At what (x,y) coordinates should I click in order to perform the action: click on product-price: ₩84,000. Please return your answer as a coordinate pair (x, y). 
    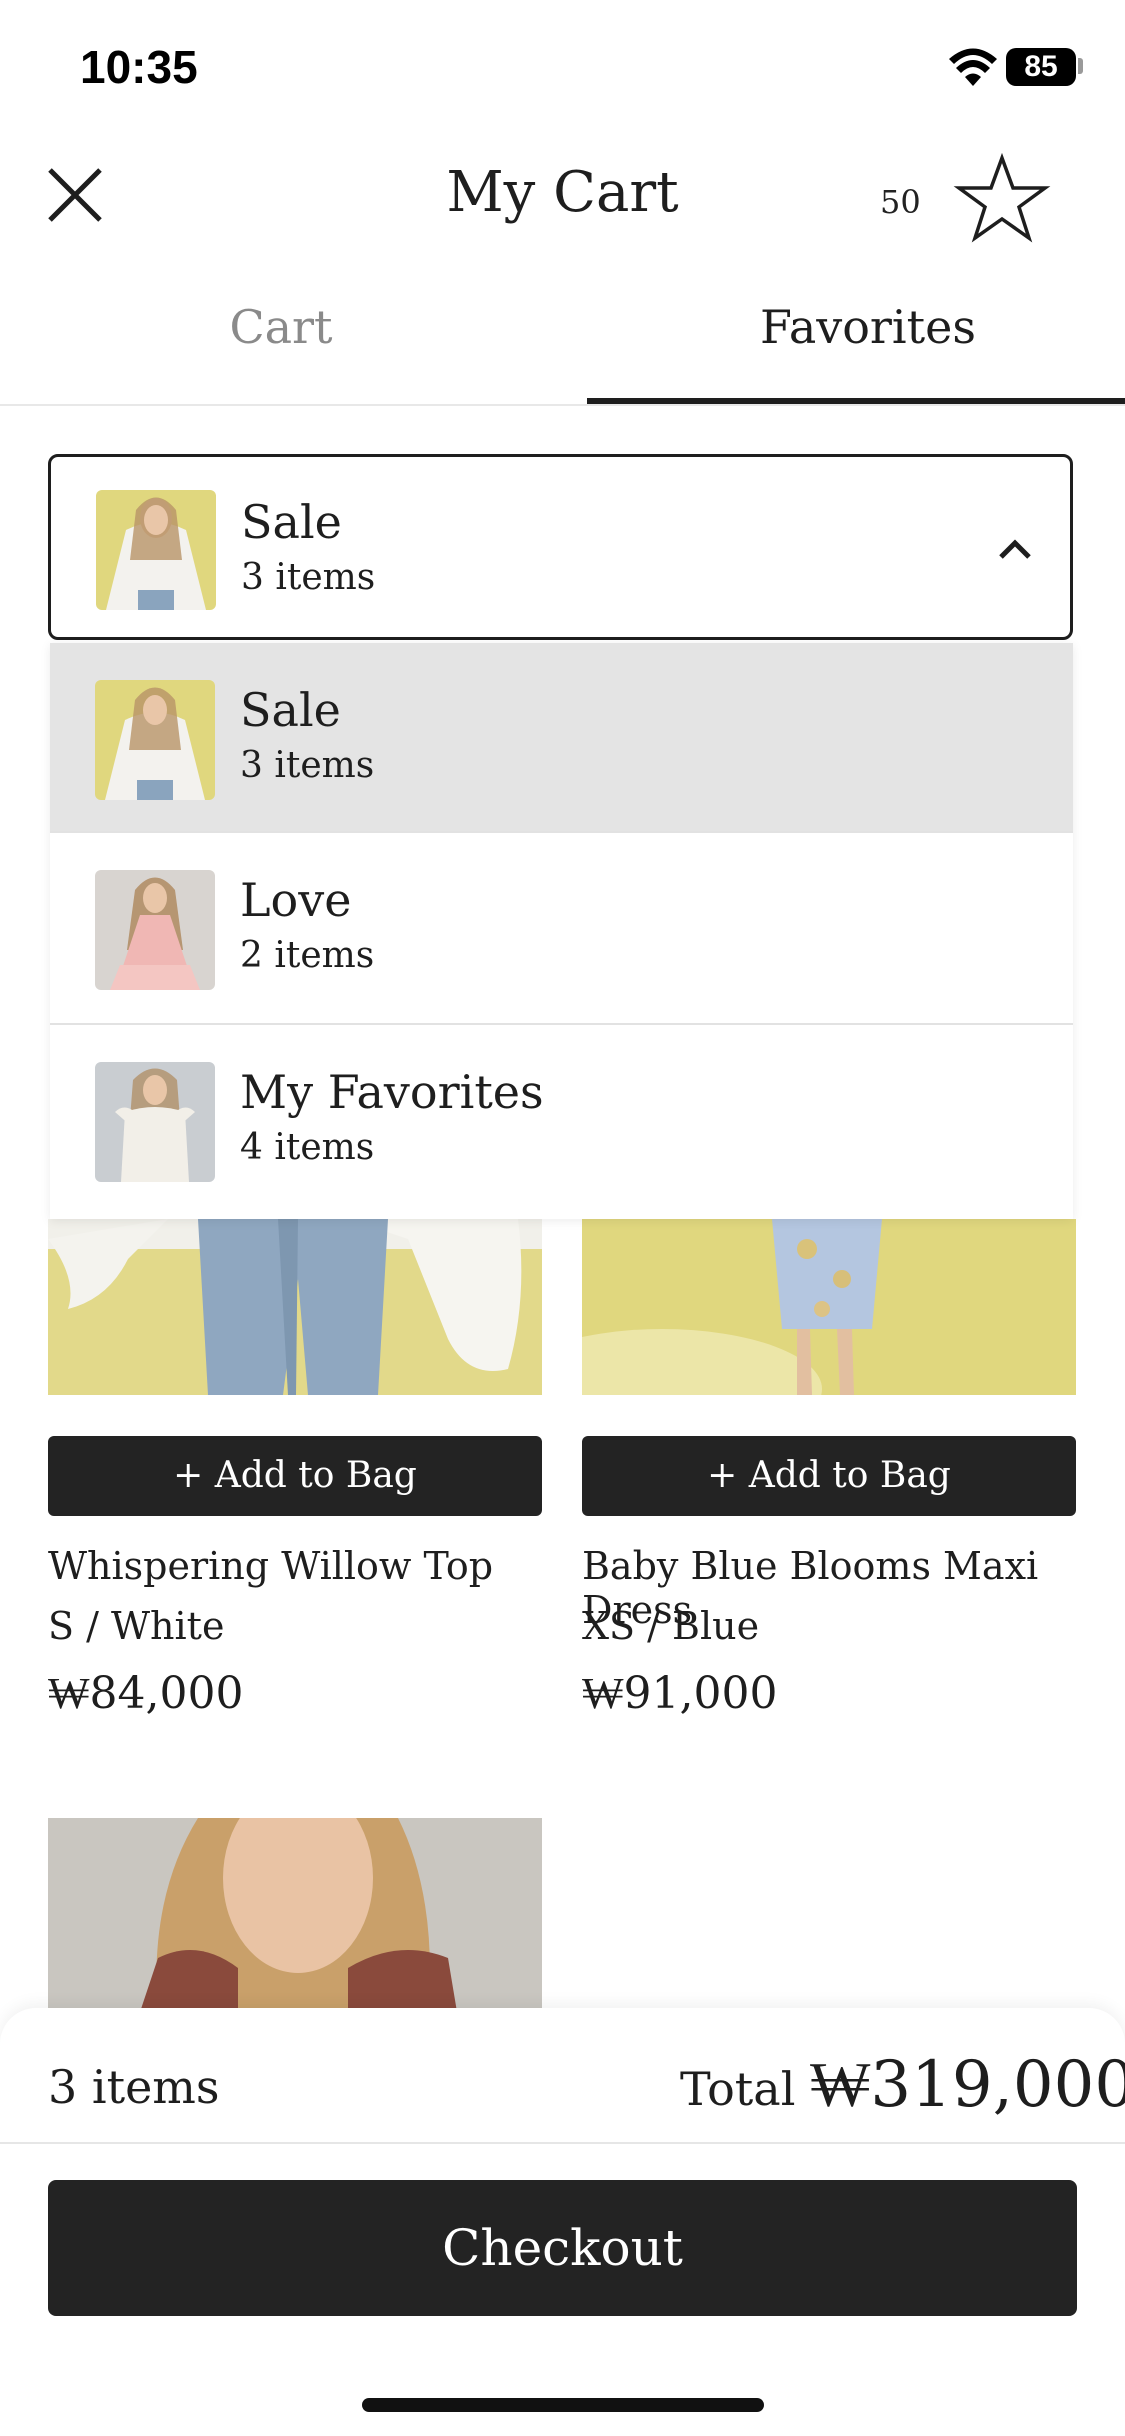
    Looking at the image, I should click on (146, 1693).